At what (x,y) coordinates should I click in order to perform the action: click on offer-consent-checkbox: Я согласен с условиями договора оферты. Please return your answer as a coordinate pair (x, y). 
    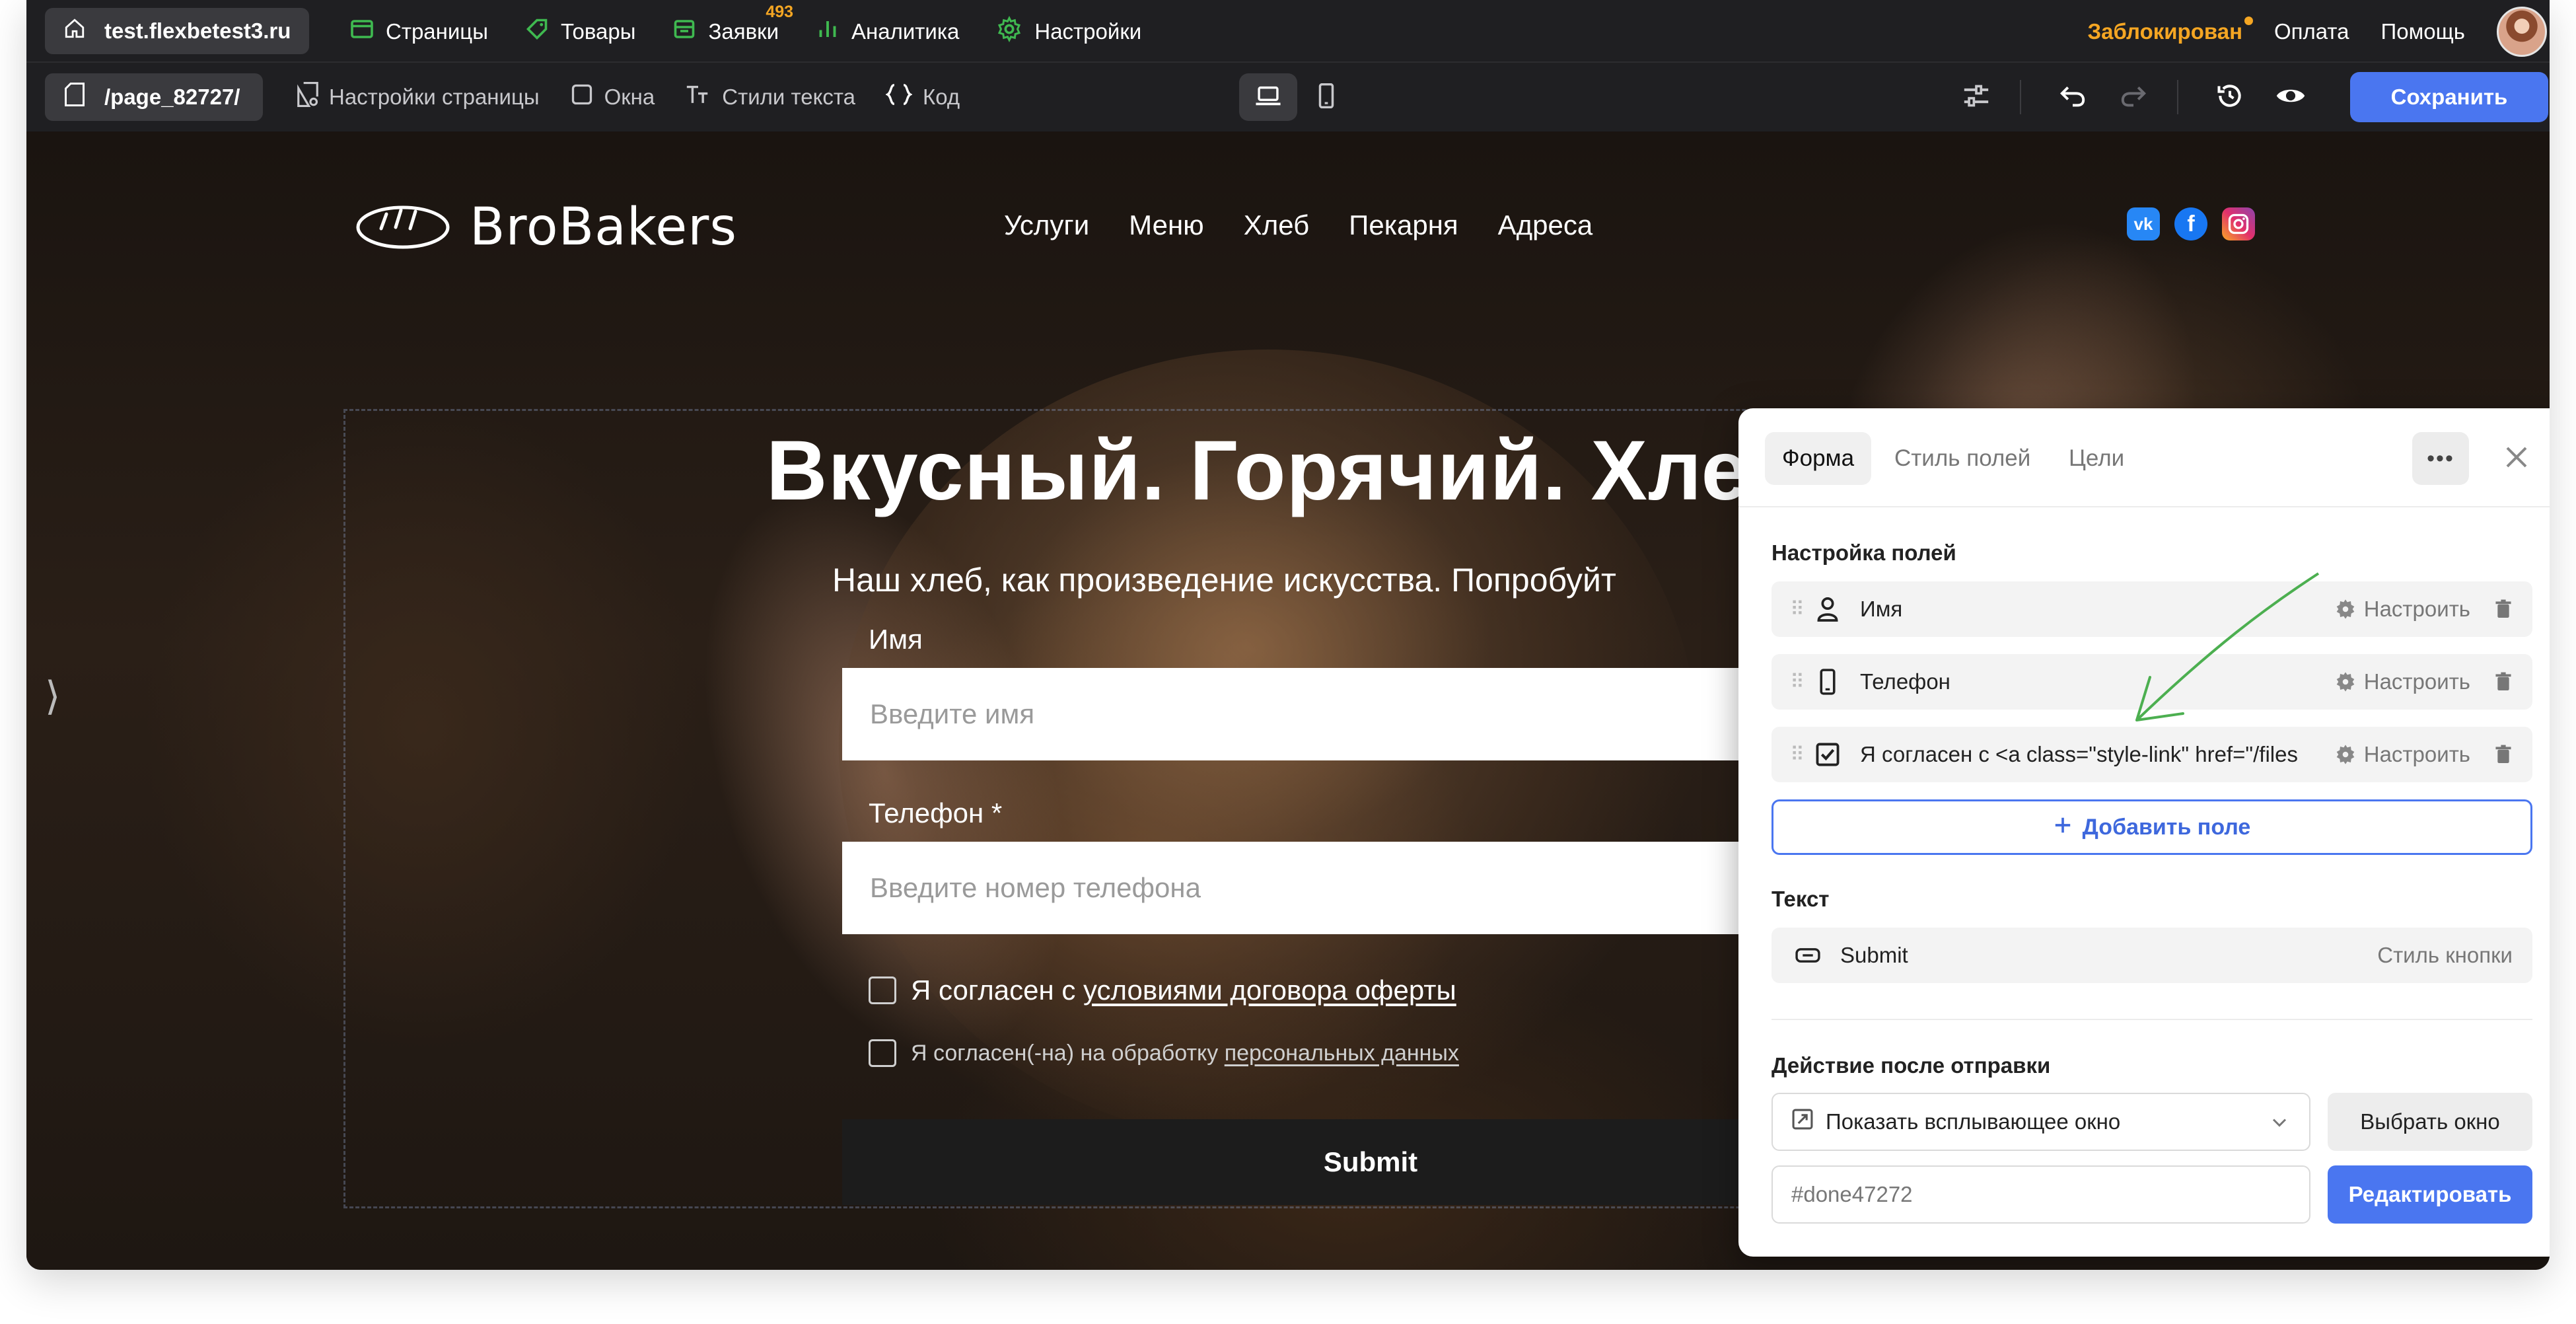
    Looking at the image, I should click on (1162, 991).